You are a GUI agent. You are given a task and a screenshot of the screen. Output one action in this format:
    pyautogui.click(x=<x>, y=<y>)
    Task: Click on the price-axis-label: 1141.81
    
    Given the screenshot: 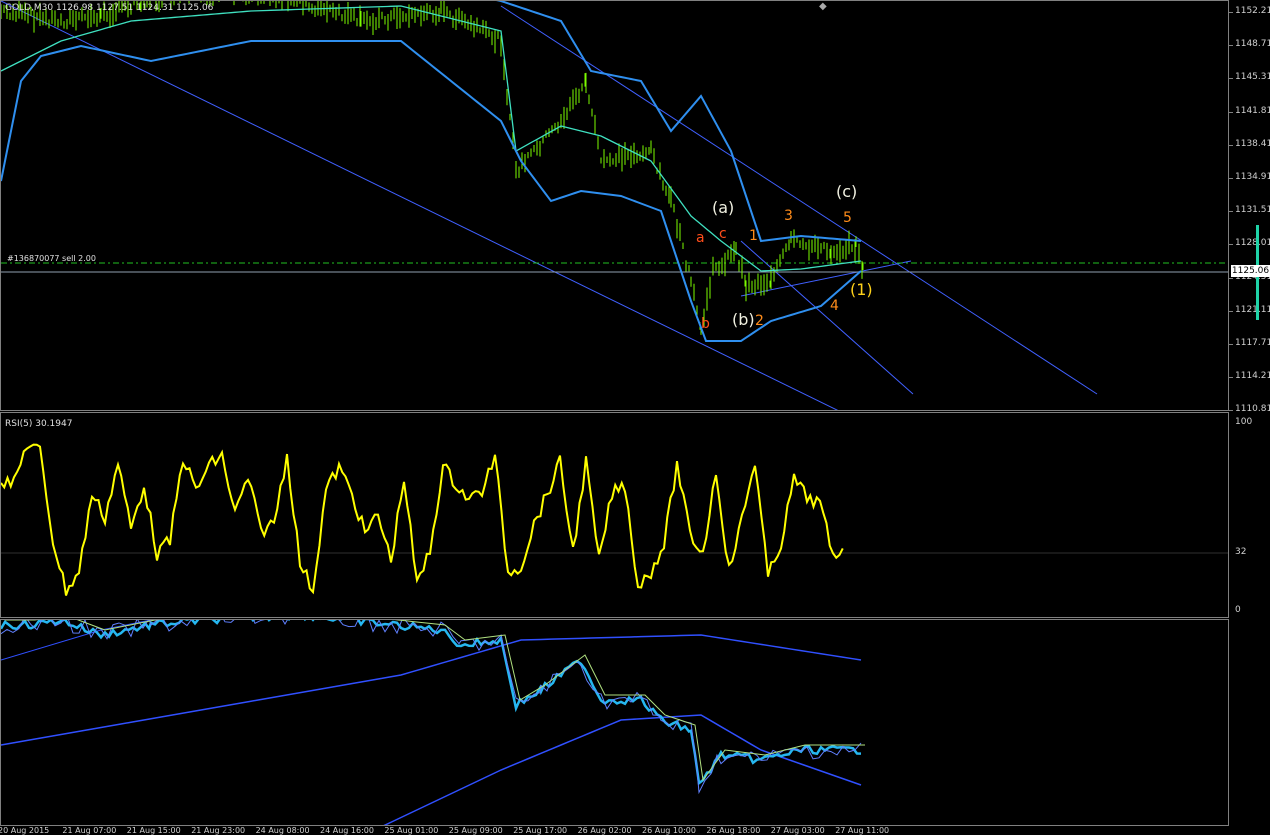 What is the action you would take?
    pyautogui.click(x=1252, y=110)
    